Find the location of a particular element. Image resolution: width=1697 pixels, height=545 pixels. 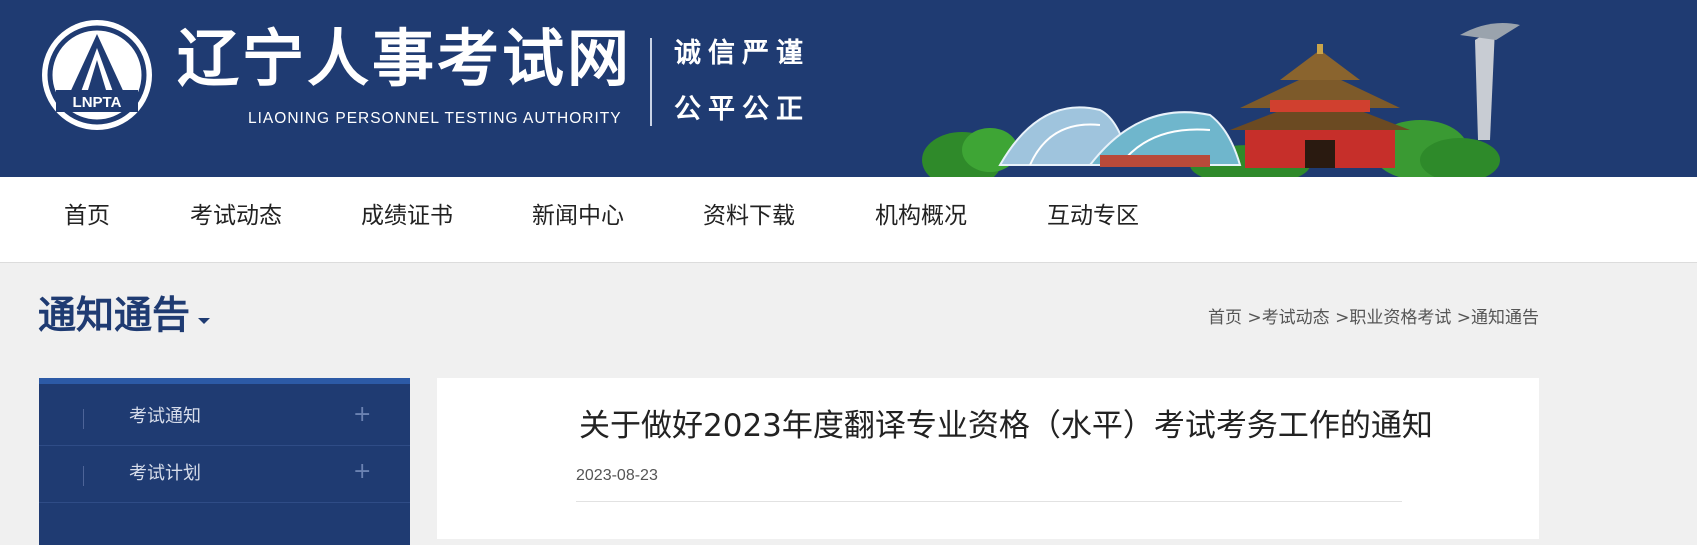

breadcrumb: 首页 >考试动态 >职业资格考试 >通知通告 is located at coordinates (1373, 318).